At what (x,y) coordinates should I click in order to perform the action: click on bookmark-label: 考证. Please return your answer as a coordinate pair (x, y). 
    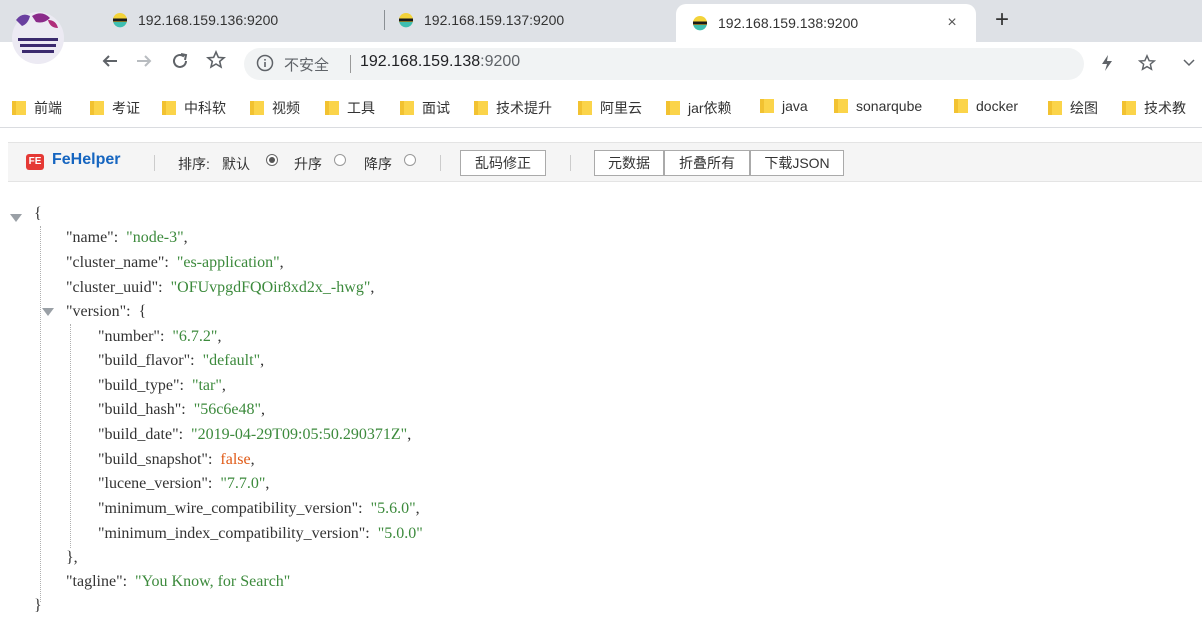
    Looking at the image, I should click on (126, 108).